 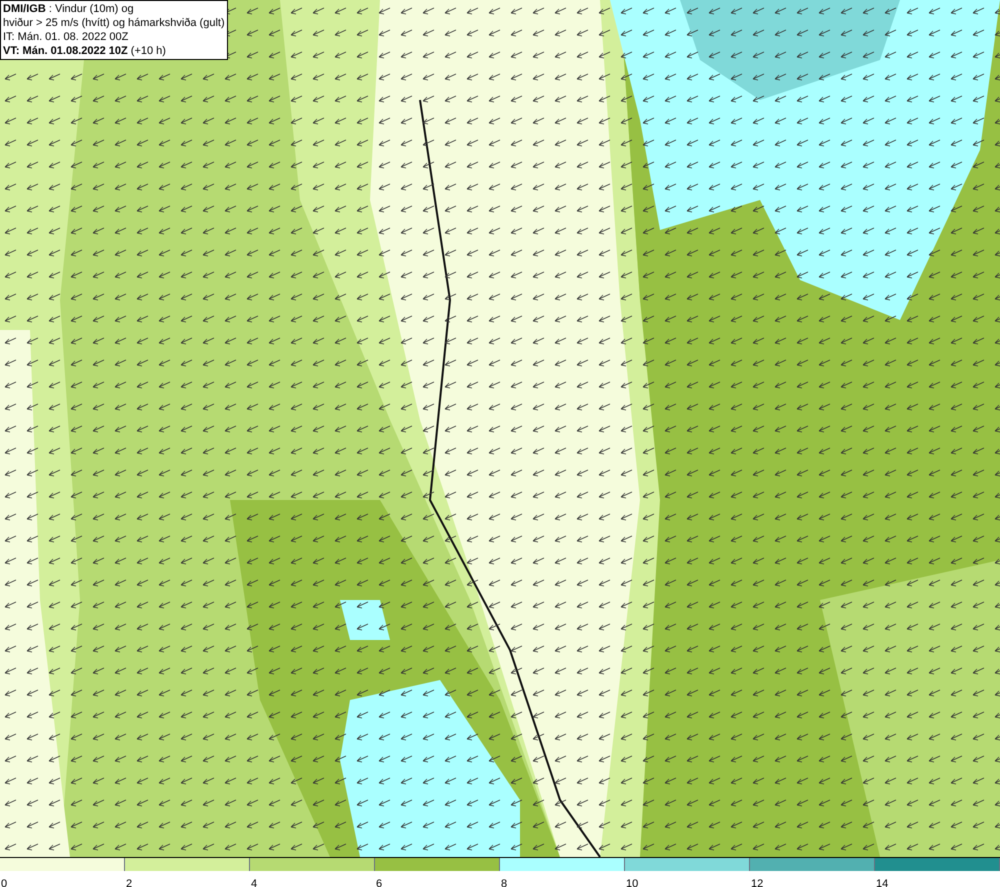 I want to click on legend-label: 6, so click(x=379, y=882).